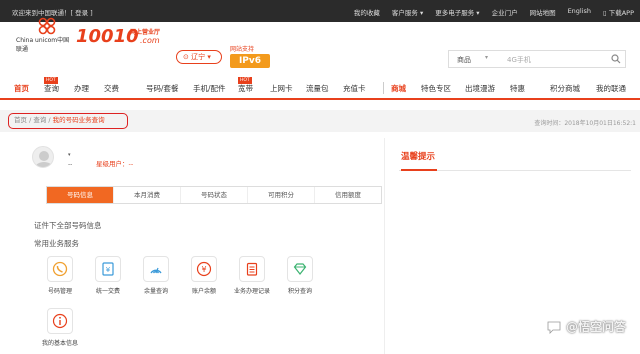 This screenshot has width=640, height=354. What do you see at coordinates (80, 195) in the screenshot?
I see `tab-number-info: 号码信息` at bounding box center [80, 195].